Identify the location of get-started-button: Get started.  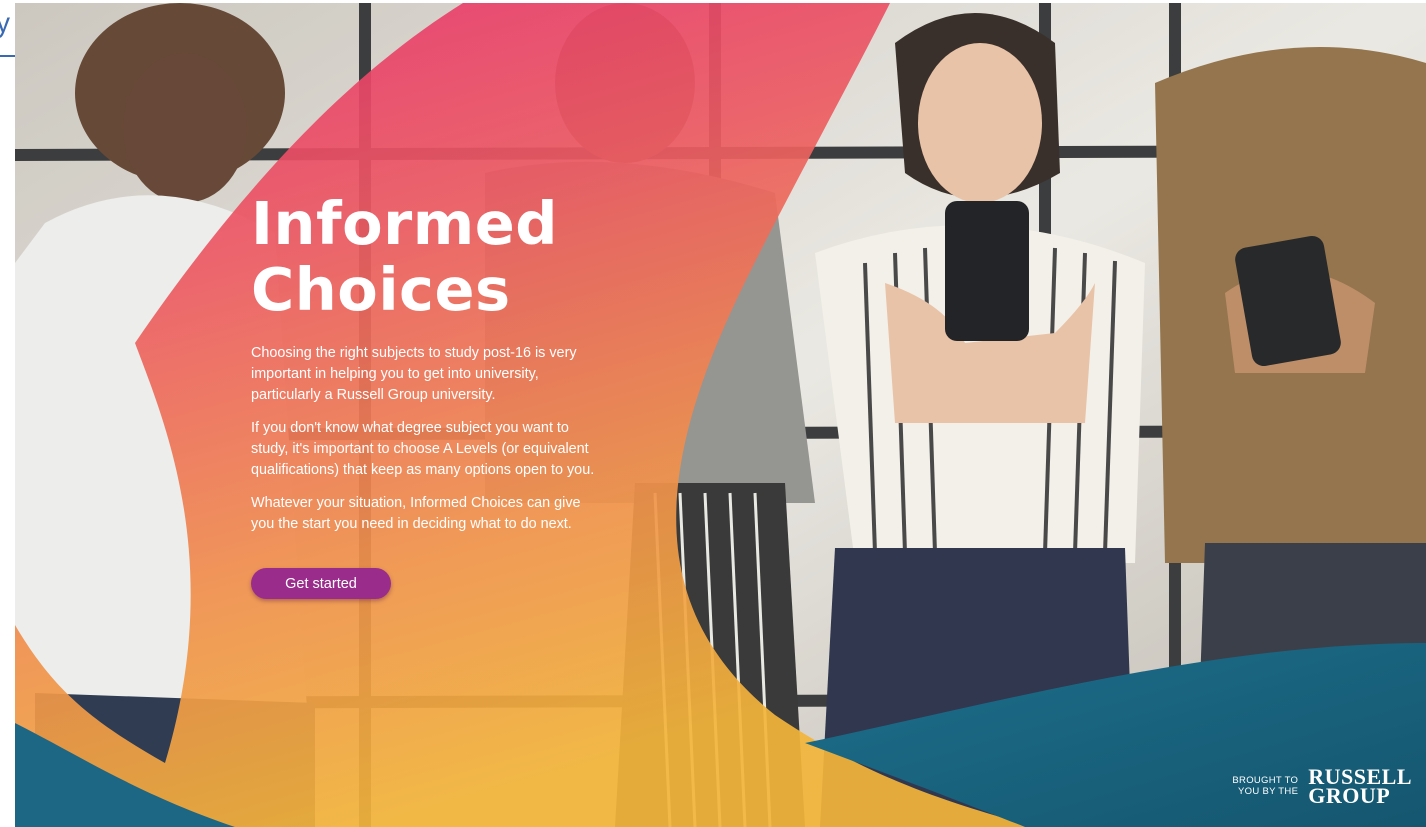
(321, 583).